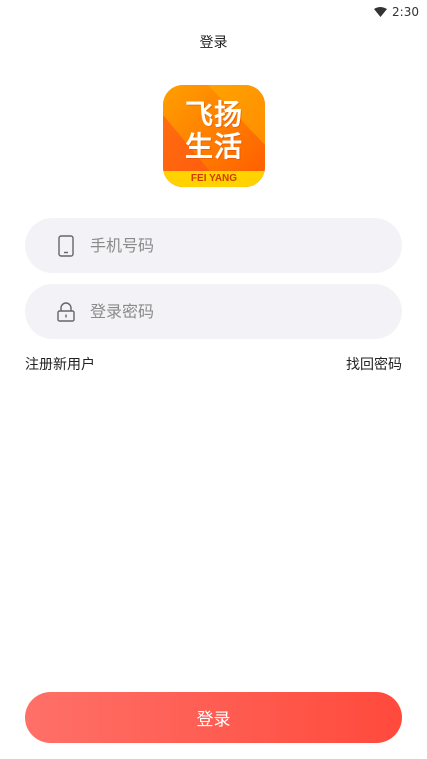 Image resolution: width=427 pixels, height=759 pixels. Describe the element at coordinates (60, 364) in the screenshot. I see `register-link: 注册新用户` at that location.